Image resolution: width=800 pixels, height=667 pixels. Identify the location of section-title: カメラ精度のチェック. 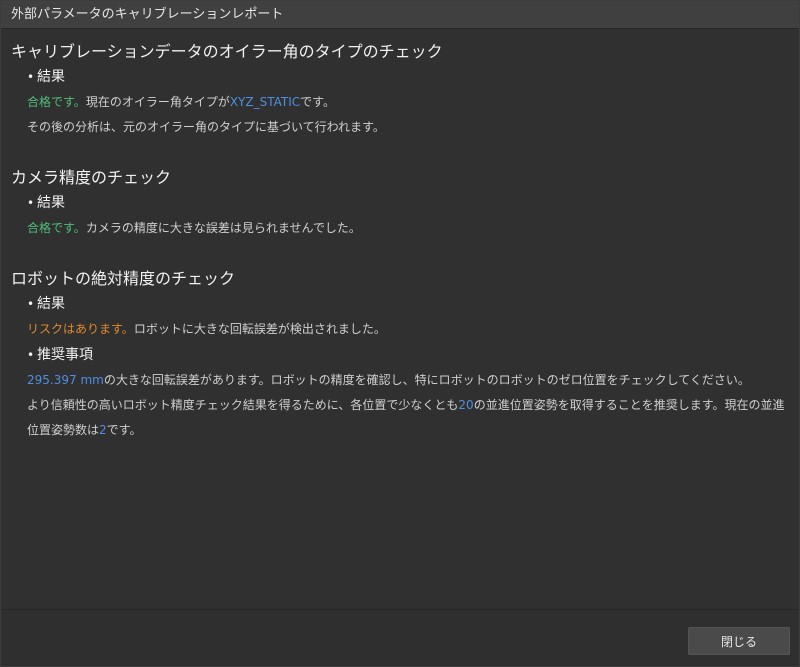
(91, 177).